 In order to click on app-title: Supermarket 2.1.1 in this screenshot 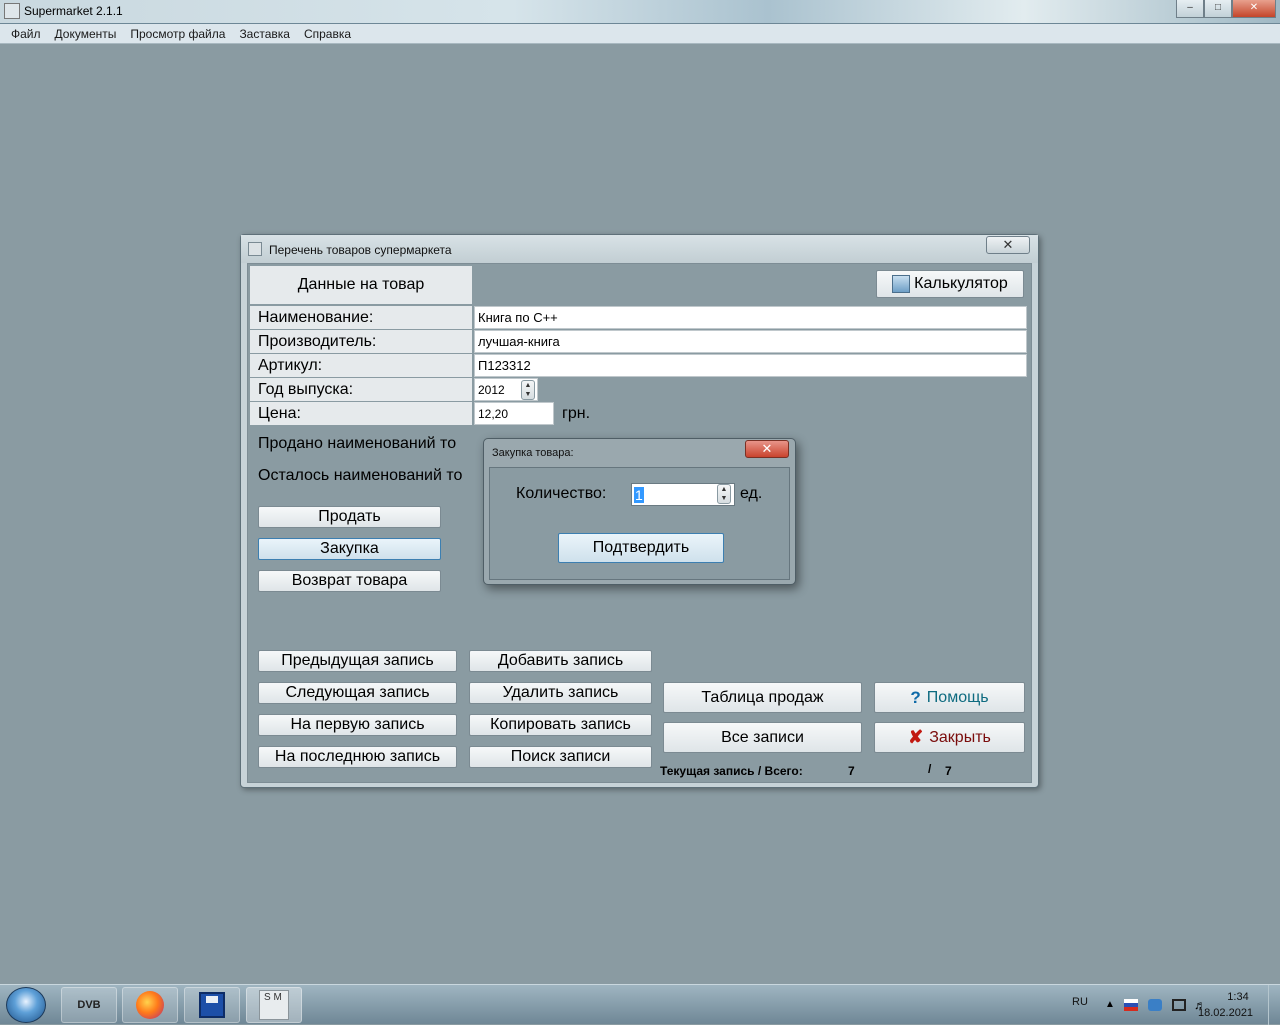, I will do `click(73, 11)`.